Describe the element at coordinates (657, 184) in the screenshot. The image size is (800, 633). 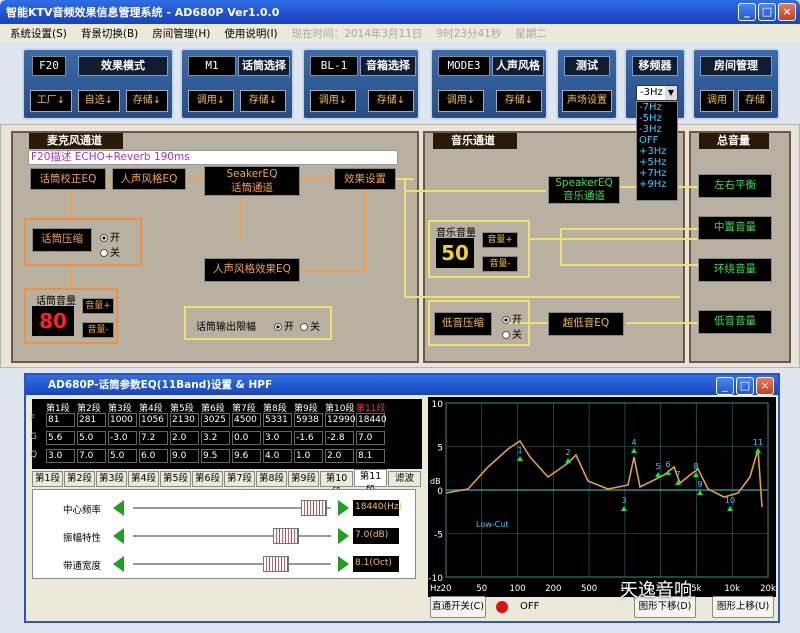
I see `freq-option: +9Hz` at that location.